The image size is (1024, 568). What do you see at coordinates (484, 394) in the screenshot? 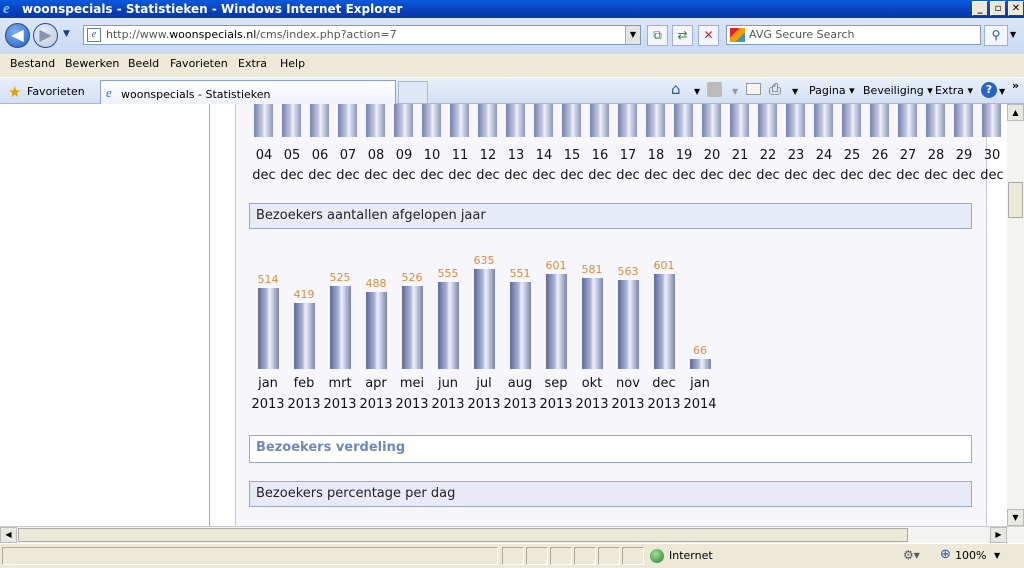
I see `month-category-label: jul 2013` at bounding box center [484, 394].